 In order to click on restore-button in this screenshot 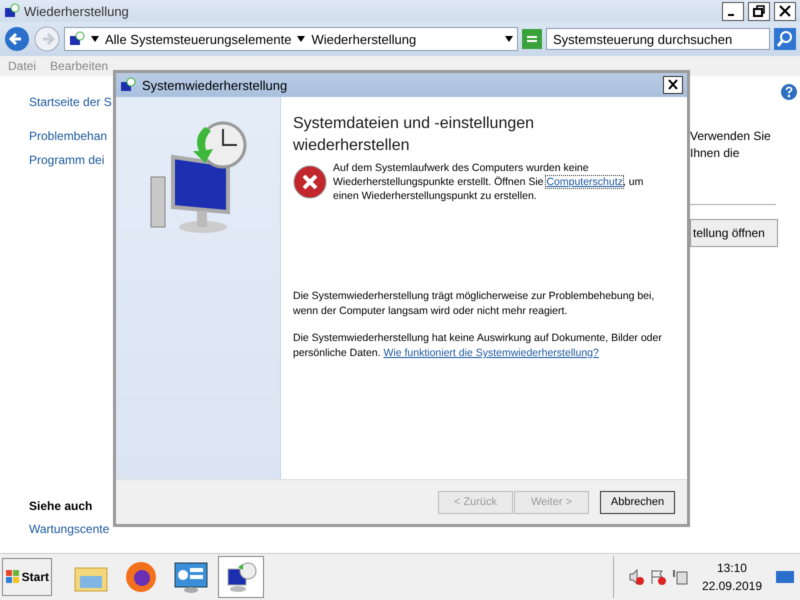, I will do `click(759, 11)`.